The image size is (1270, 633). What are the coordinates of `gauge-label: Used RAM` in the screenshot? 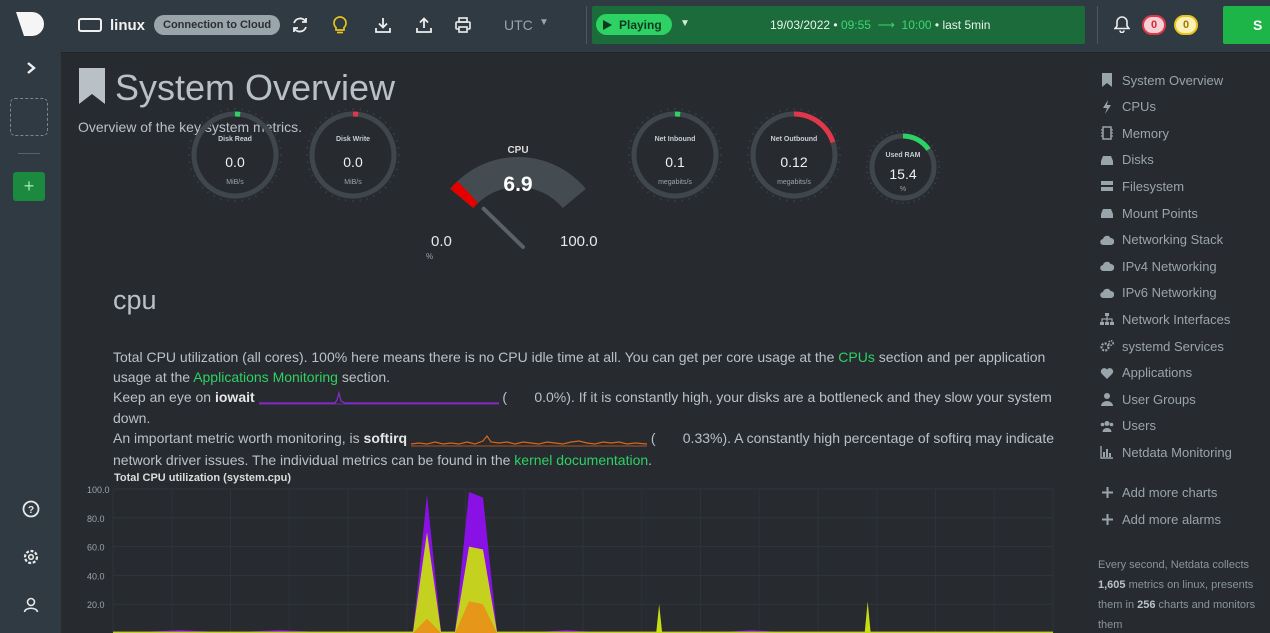 It's located at (903, 155).